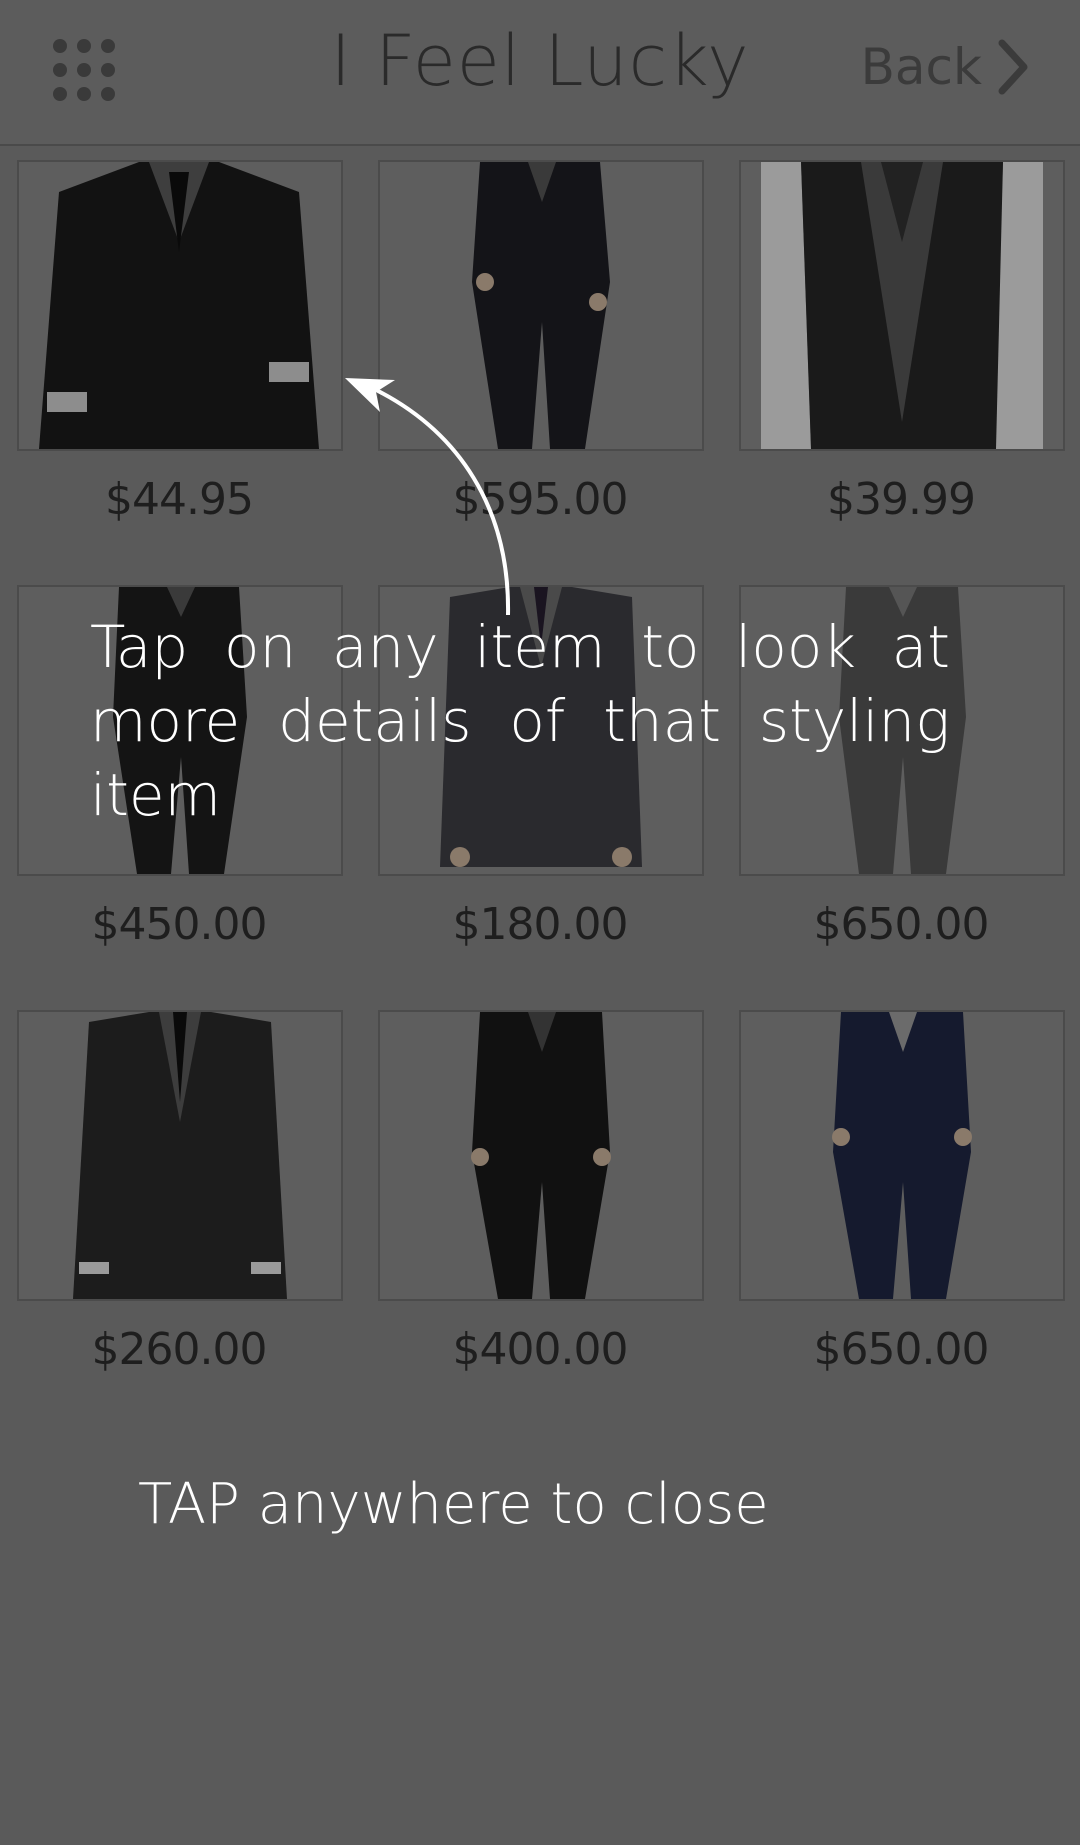 The width and height of the screenshot is (1080, 1845). I want to click on product-price: $260.00, so click(179, 1349).